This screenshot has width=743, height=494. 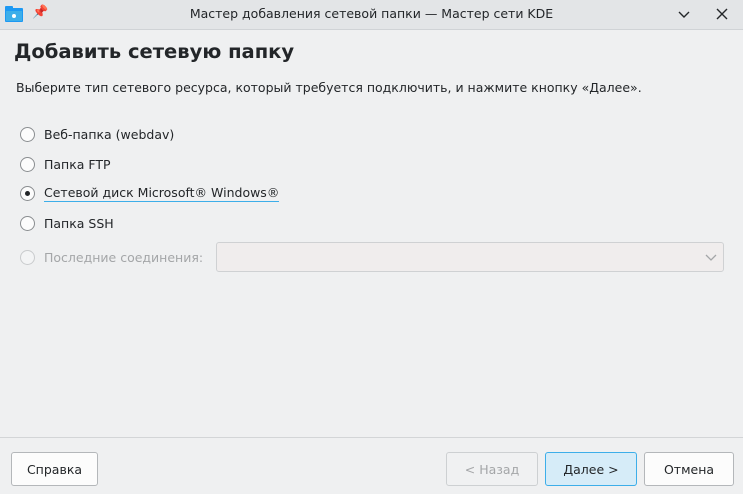 What do you see at coordinates (27, 257) in the screenshot?
I see `radio-recent` at bounding box center [27, 257].